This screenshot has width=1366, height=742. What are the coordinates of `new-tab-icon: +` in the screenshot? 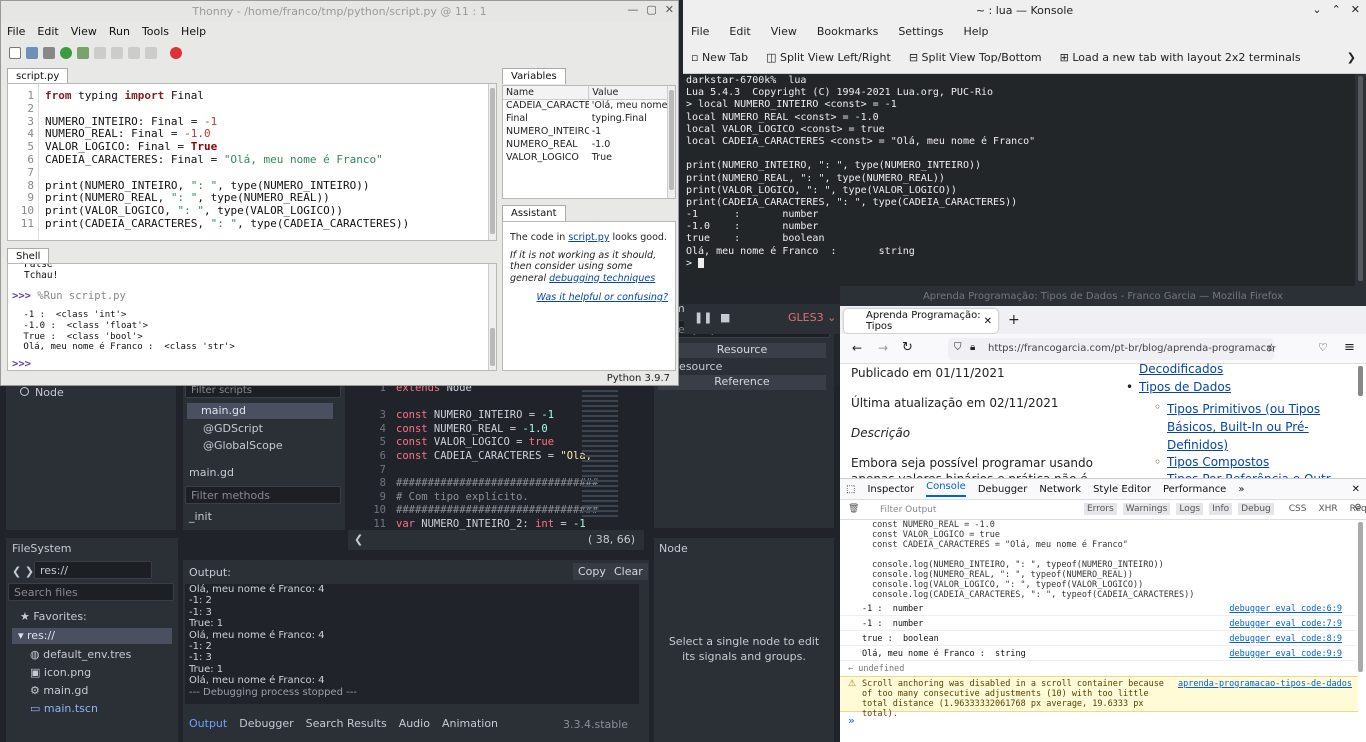 It's located at (1014, 320).